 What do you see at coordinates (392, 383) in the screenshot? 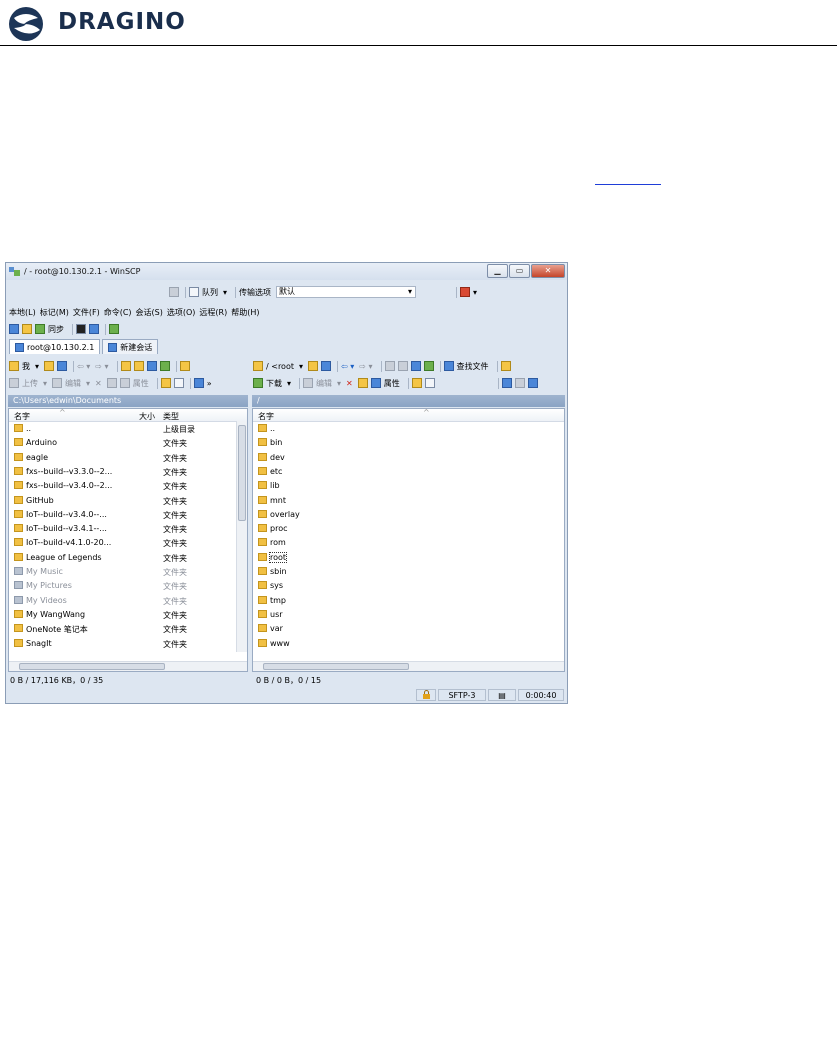
I see `right-properties-button: 属性` at bounding box center [392, 383].